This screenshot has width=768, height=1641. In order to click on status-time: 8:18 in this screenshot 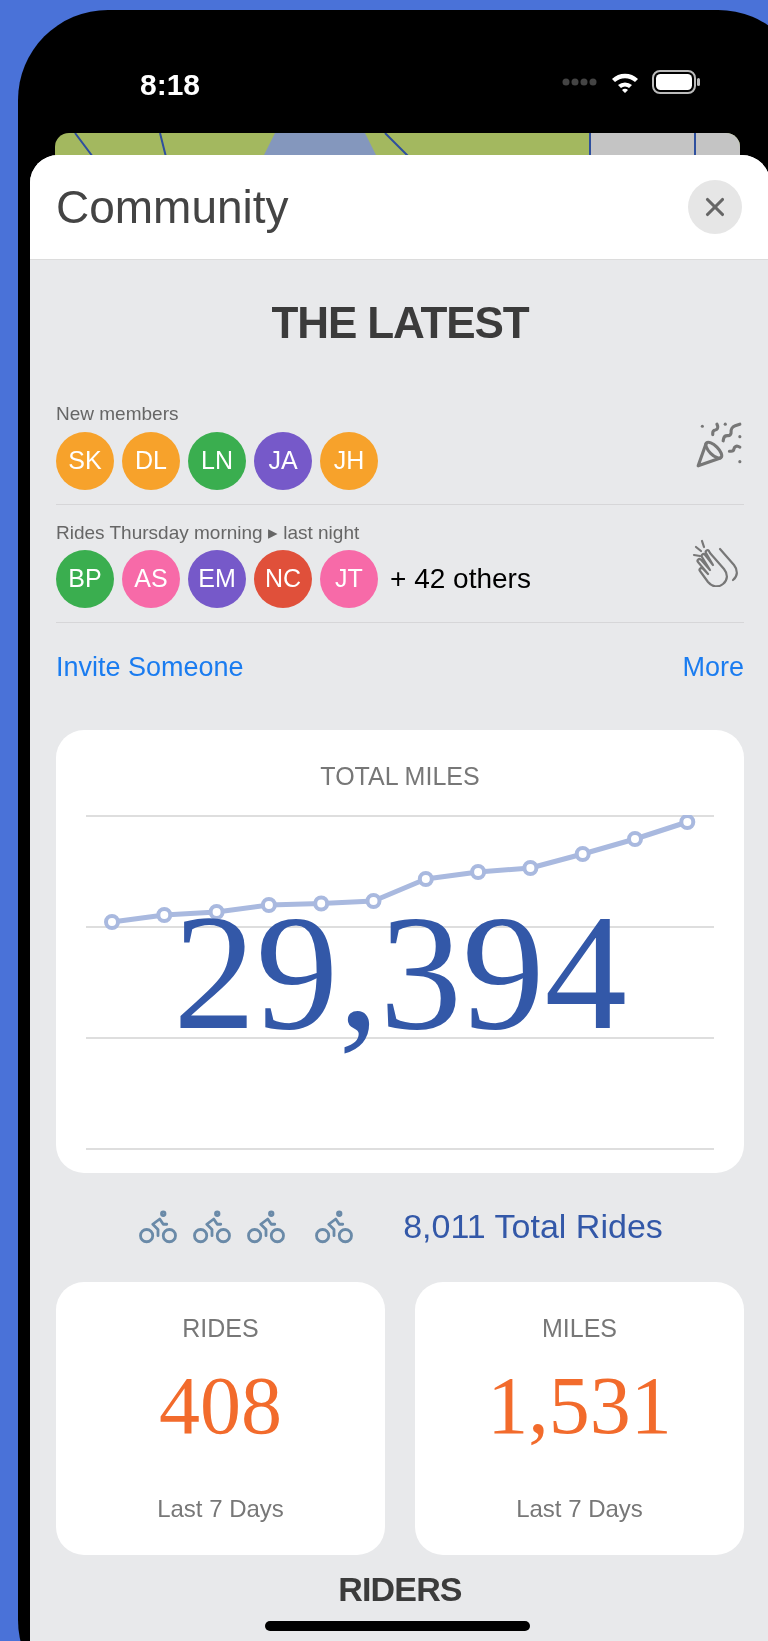, I will do `click(170, 85)`.